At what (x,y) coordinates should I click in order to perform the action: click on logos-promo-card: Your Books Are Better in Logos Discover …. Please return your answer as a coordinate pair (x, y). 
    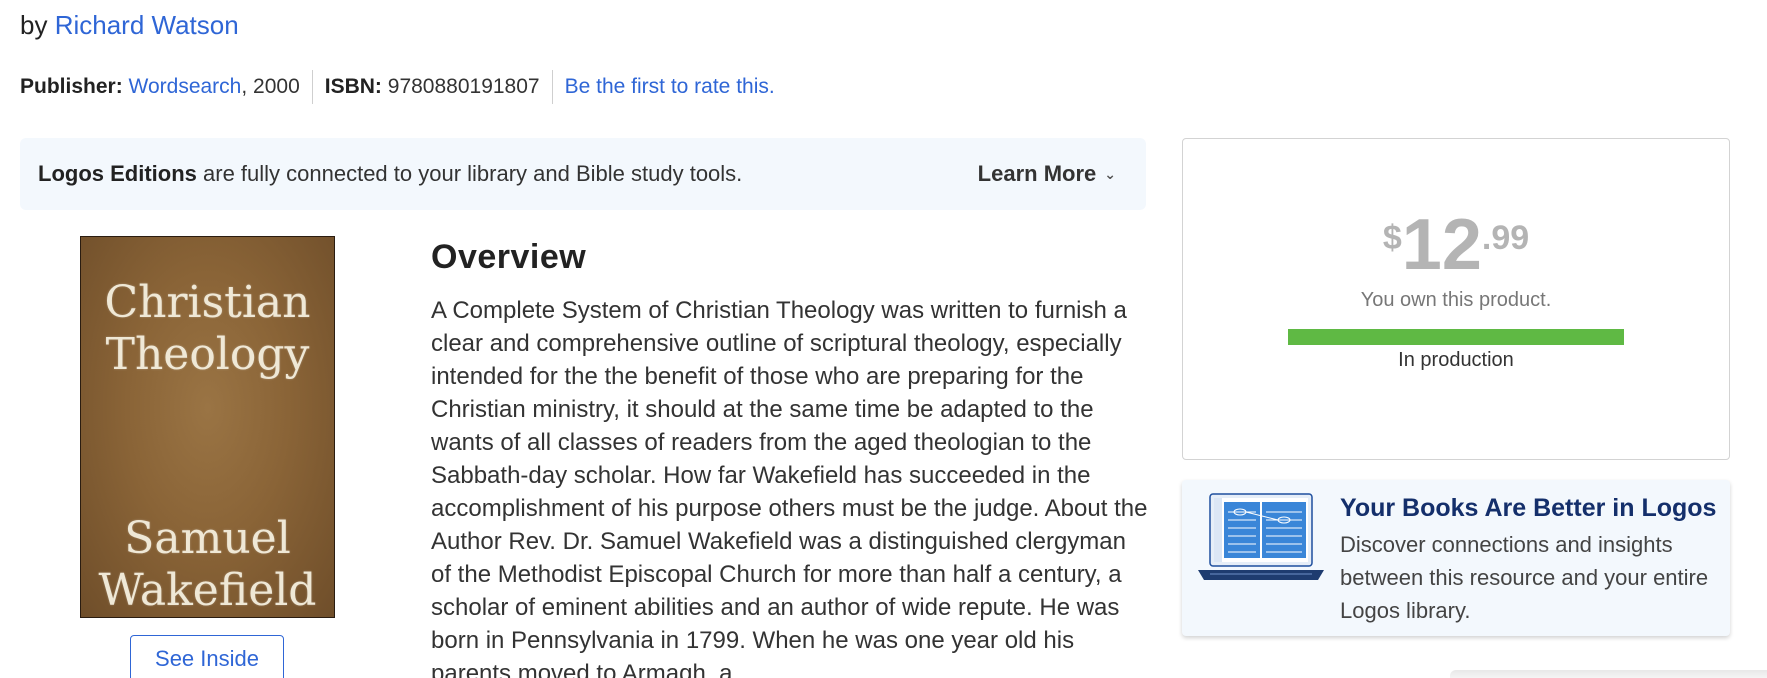
    Looking at the image, I should click on (1456, 558).